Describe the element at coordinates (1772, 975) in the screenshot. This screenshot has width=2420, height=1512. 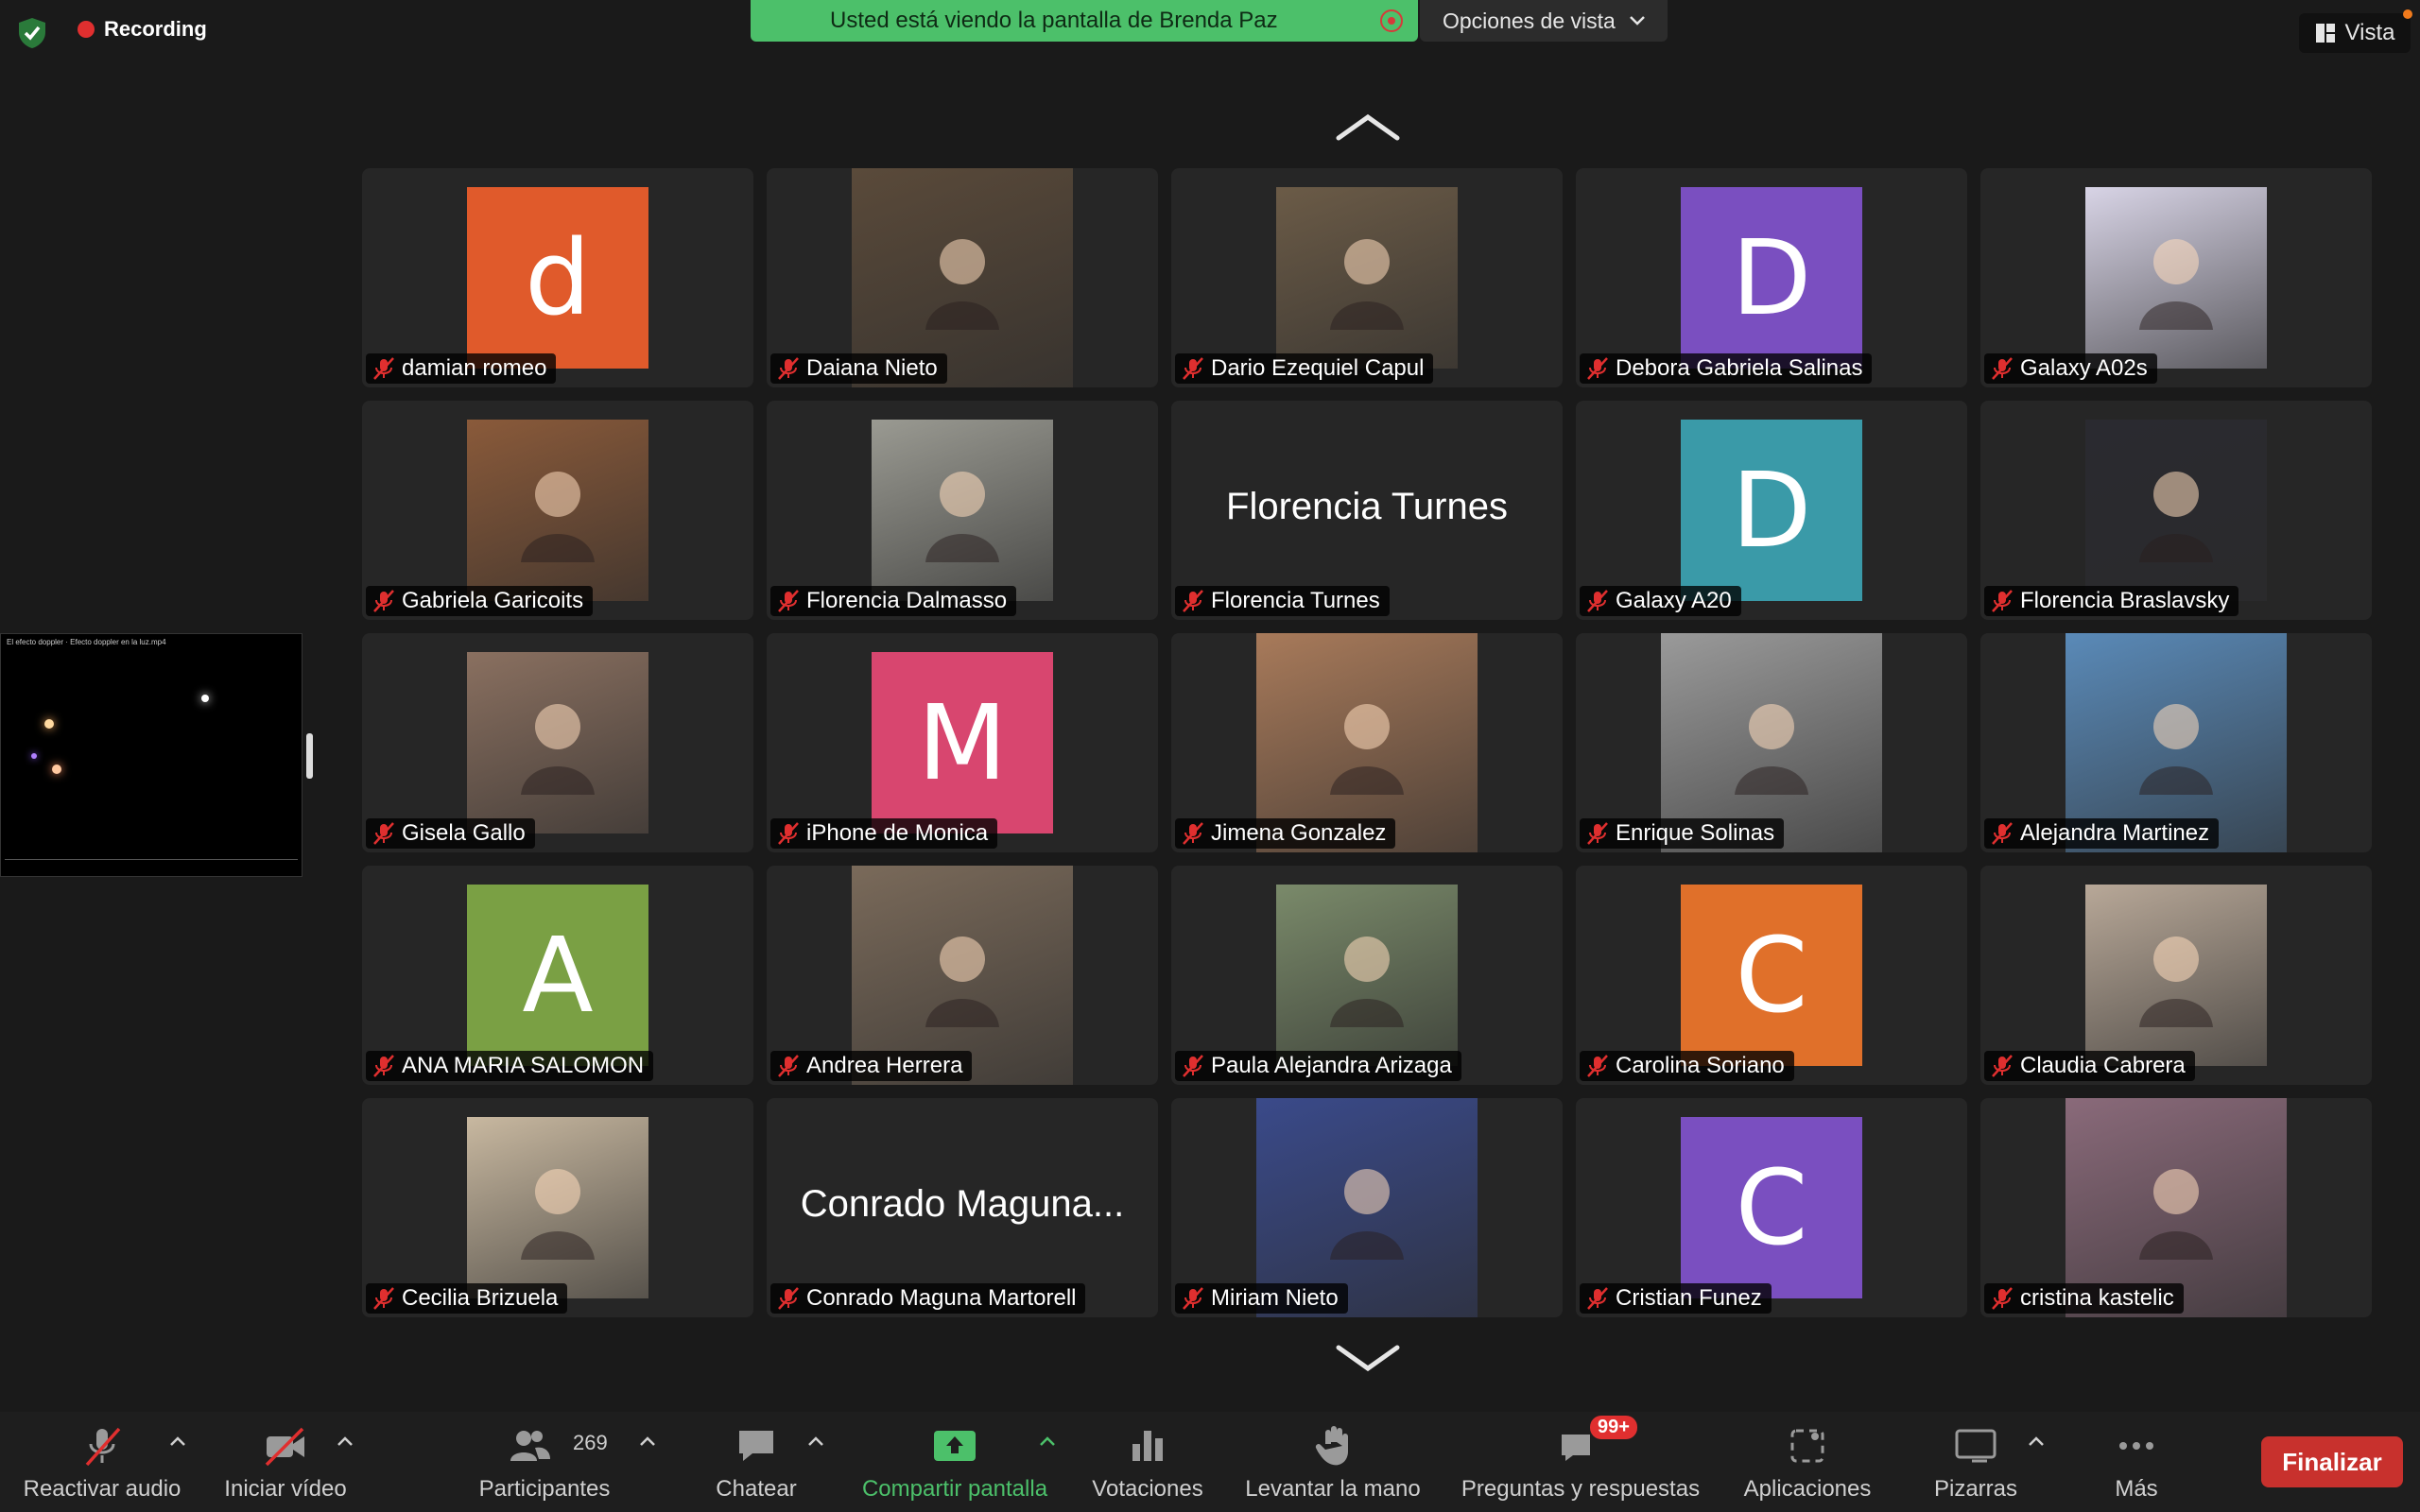
I see `participant-tile: C Carolina Soriano` at that location.